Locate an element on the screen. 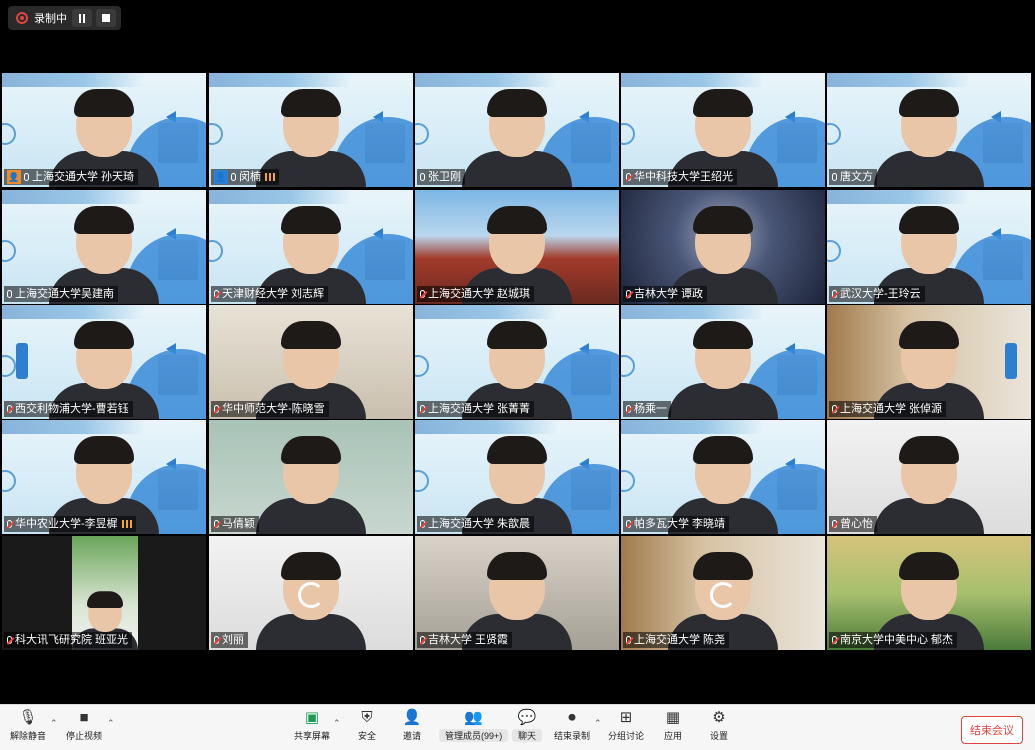 The height and width of the screenshot is (750, 1035). participant-tile: 刘丽 is located at coordinates (311, 593).